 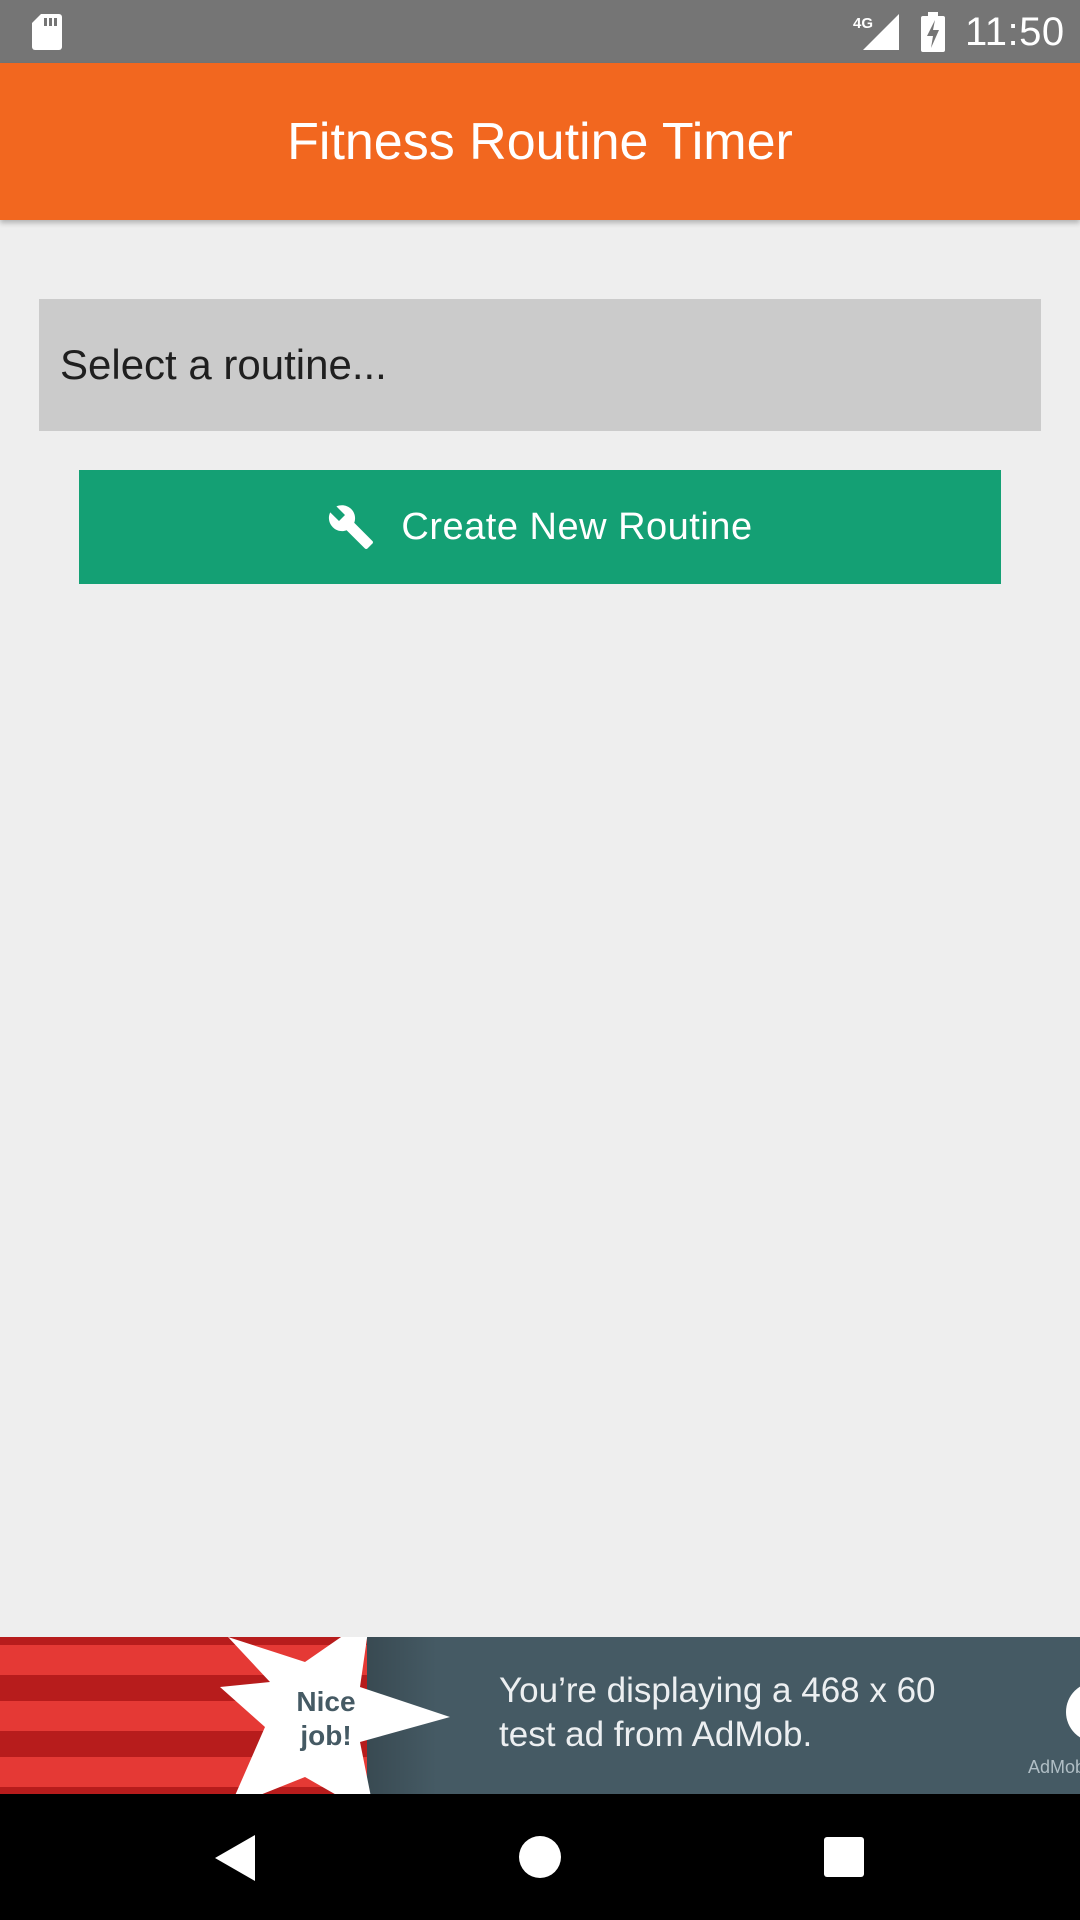 I want to click on create-new-routine-button: Create New Routine, so click(x=540, y=527).